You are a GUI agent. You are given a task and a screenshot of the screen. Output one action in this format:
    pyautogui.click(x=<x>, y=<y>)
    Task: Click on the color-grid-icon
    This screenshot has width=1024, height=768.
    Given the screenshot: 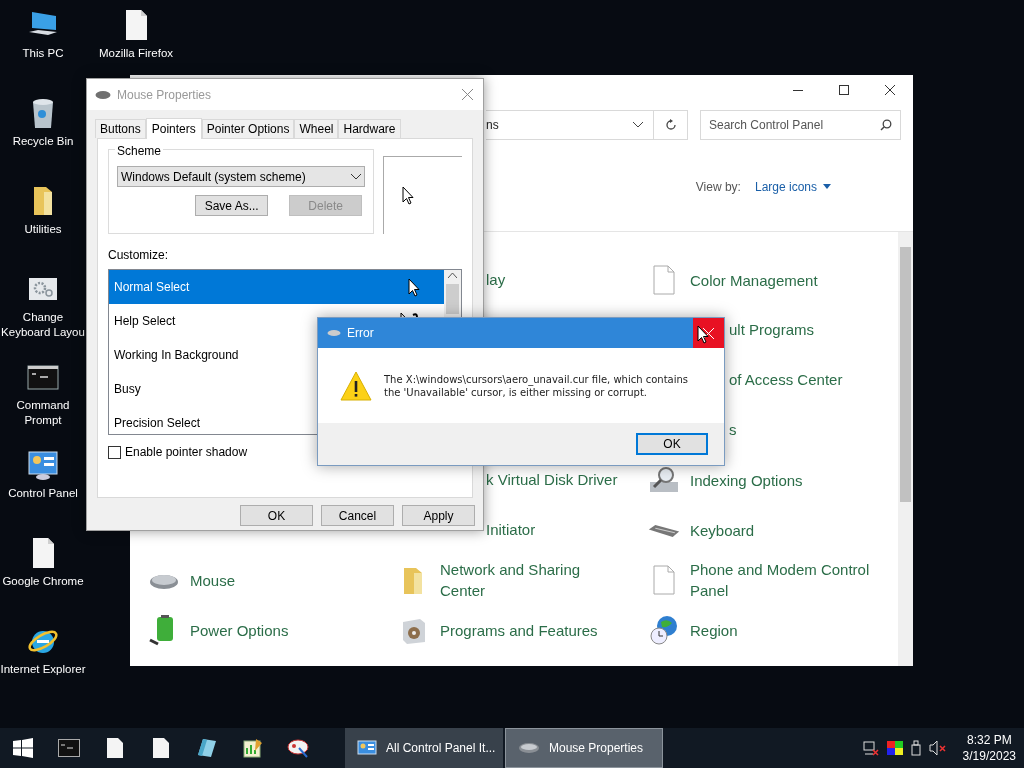 What is the action you would take?
    pyautogui.click(x=894, y=748)
    